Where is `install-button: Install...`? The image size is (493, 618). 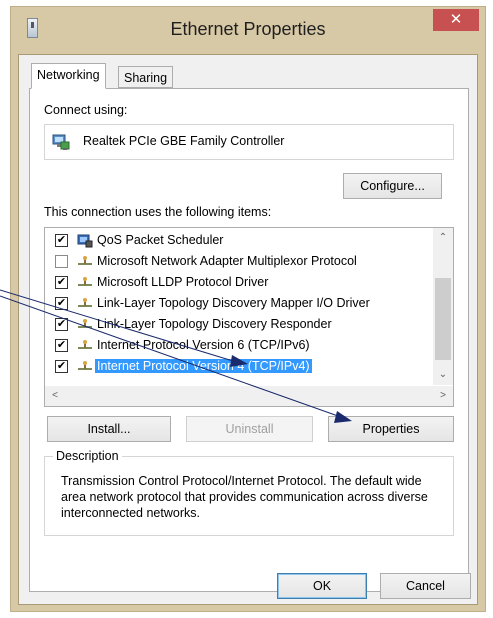 install-button: Install... is located at coordinates (109, 429).